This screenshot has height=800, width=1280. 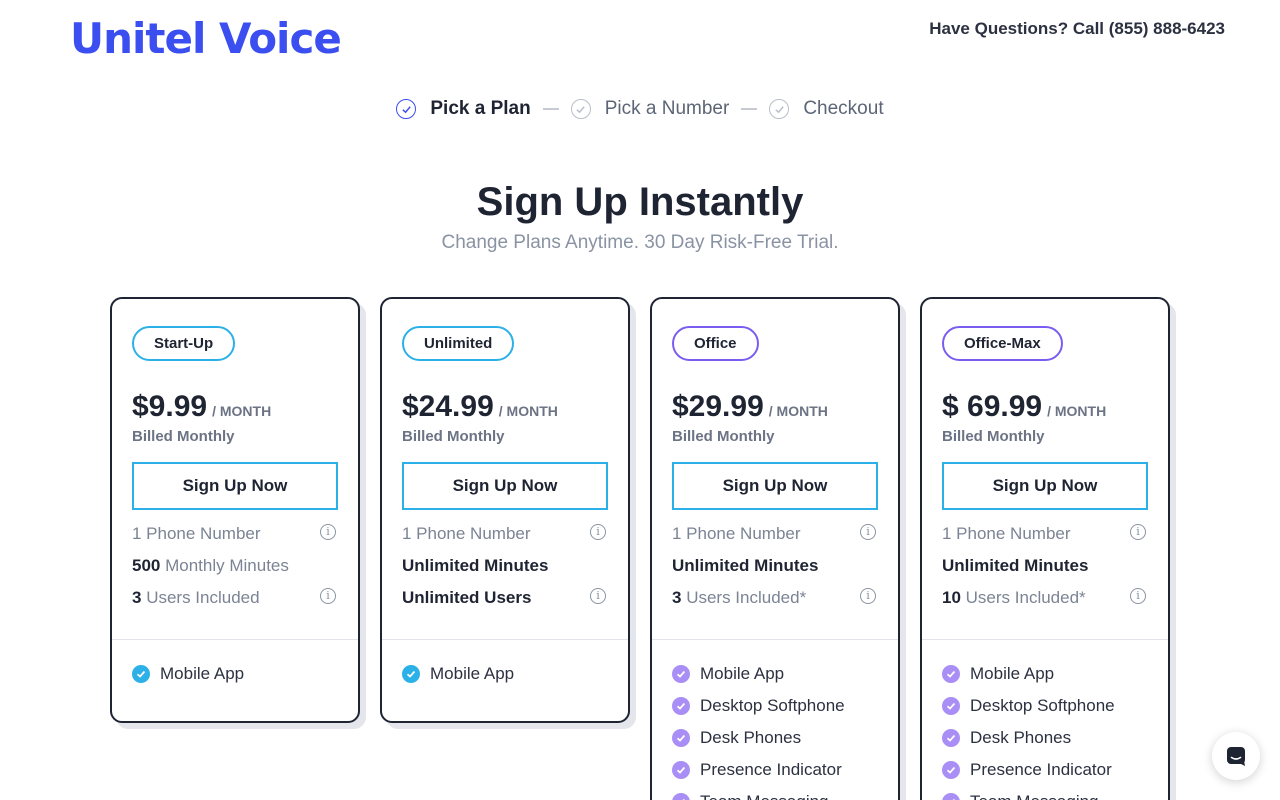 What do you see at coordinates (1077, 28) in the screenshot?
I see `phone-contact: Have Questions? Call (855) 888-6423` at bounding box center [1077, 28].